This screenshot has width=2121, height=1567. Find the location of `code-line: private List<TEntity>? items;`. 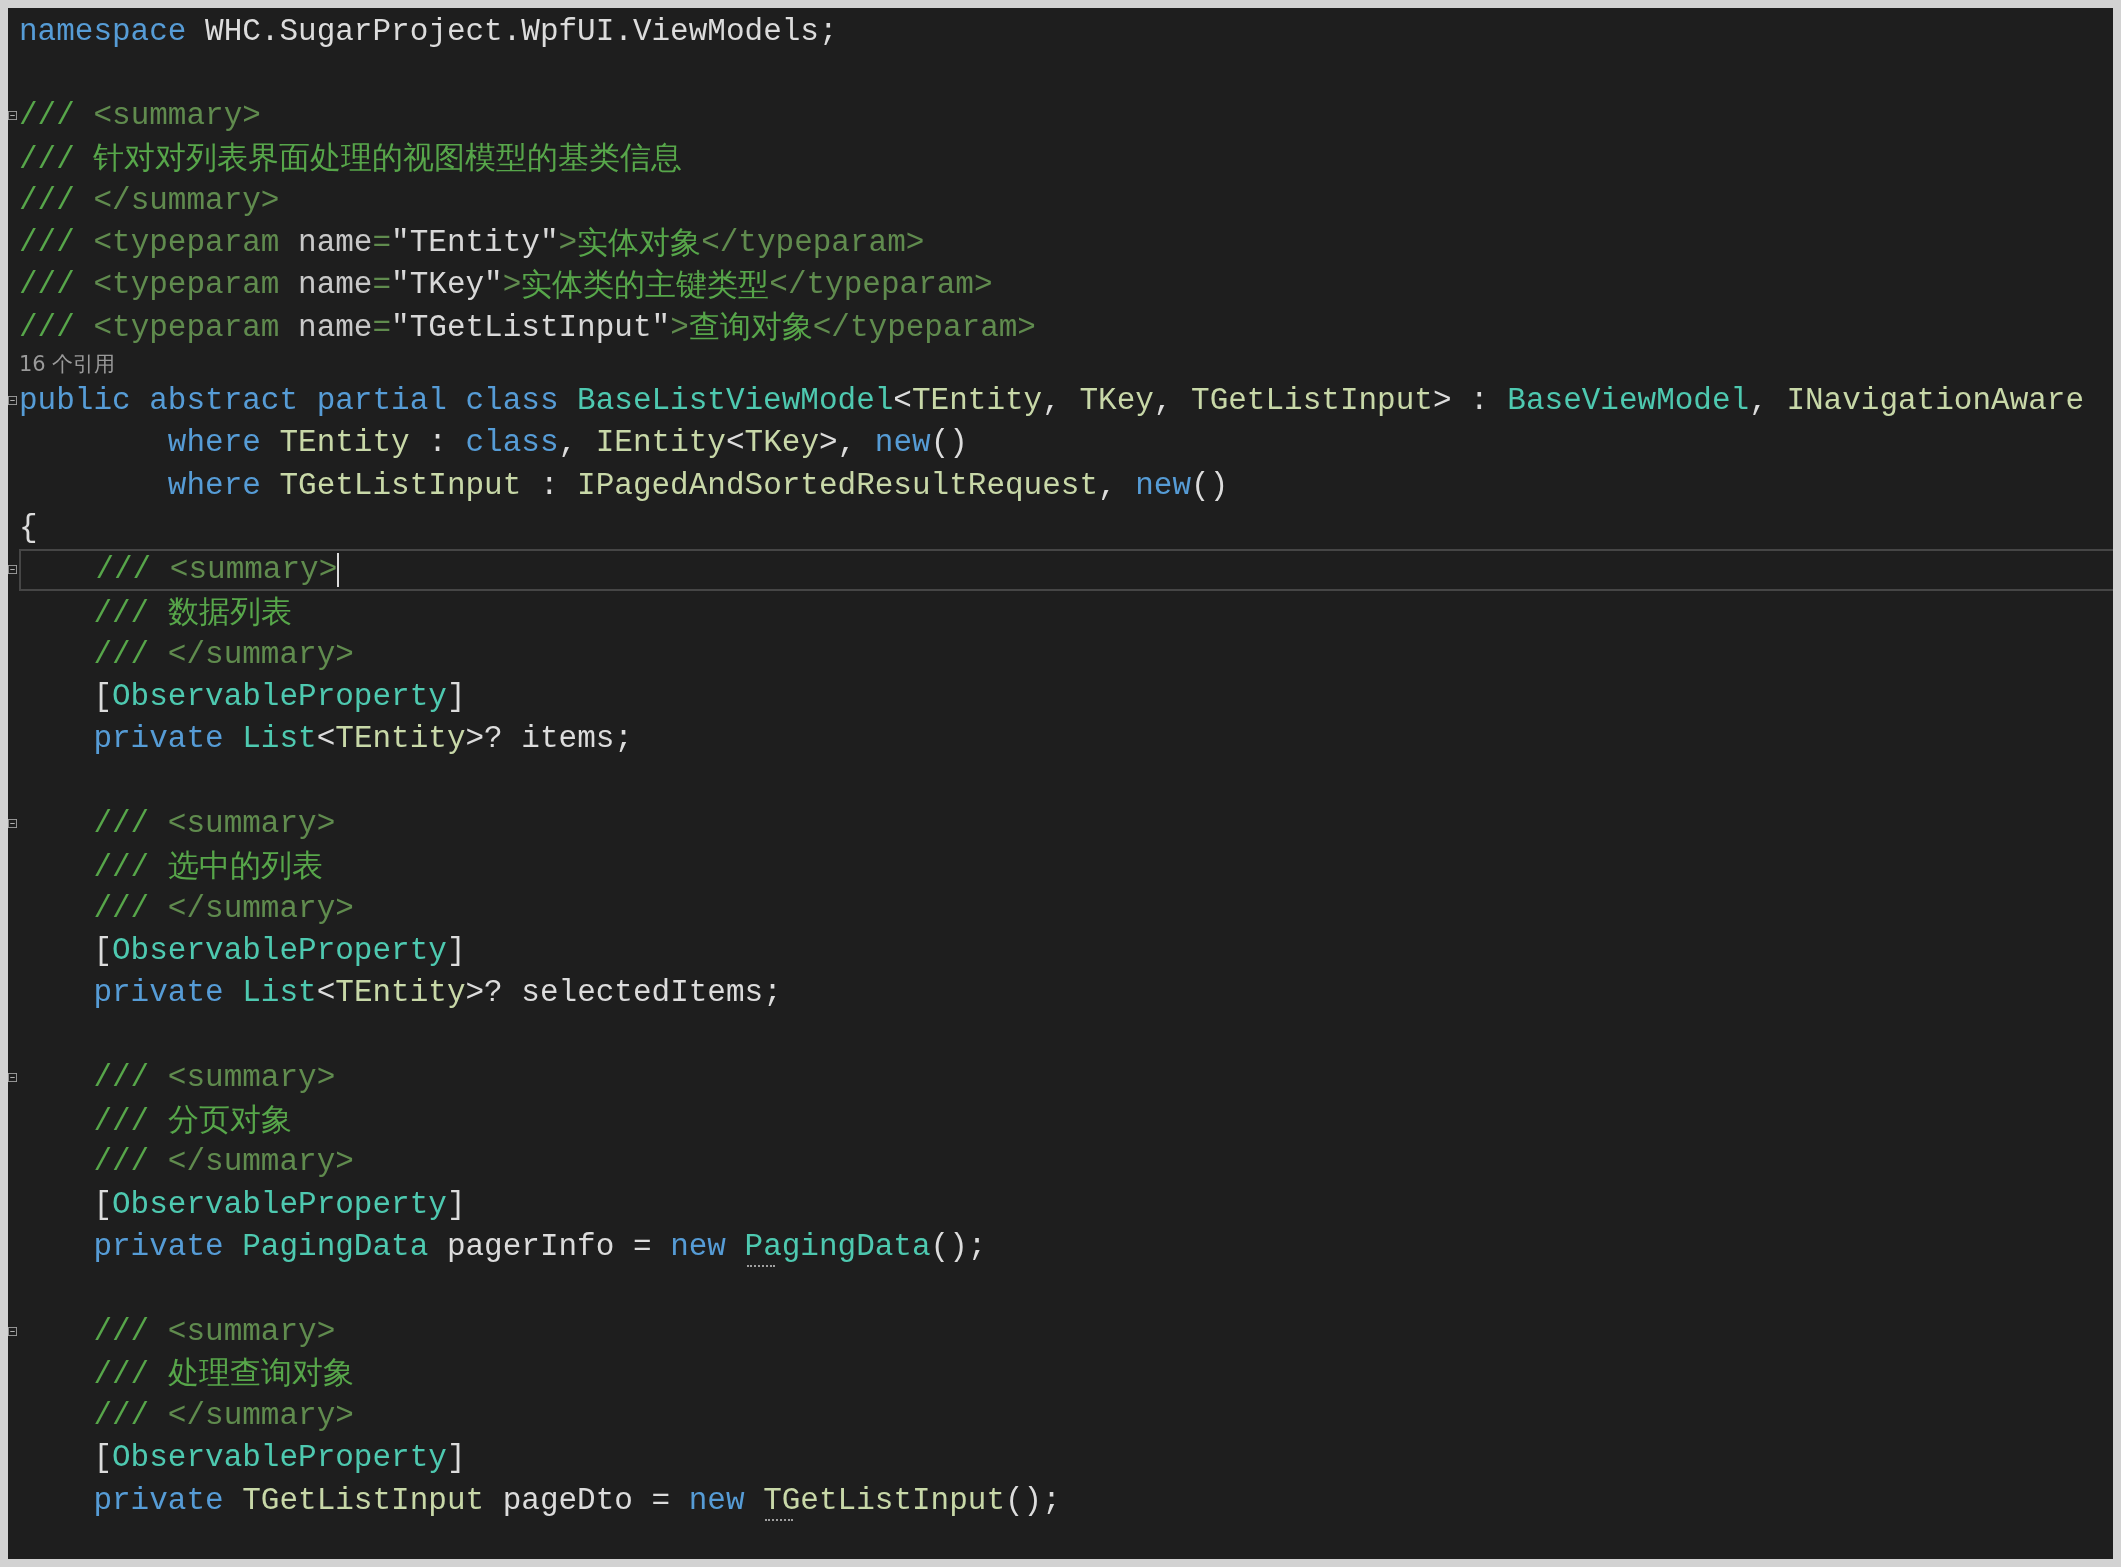

code-line: private List<TEntity>? items; is located at coordinates (362, 739).